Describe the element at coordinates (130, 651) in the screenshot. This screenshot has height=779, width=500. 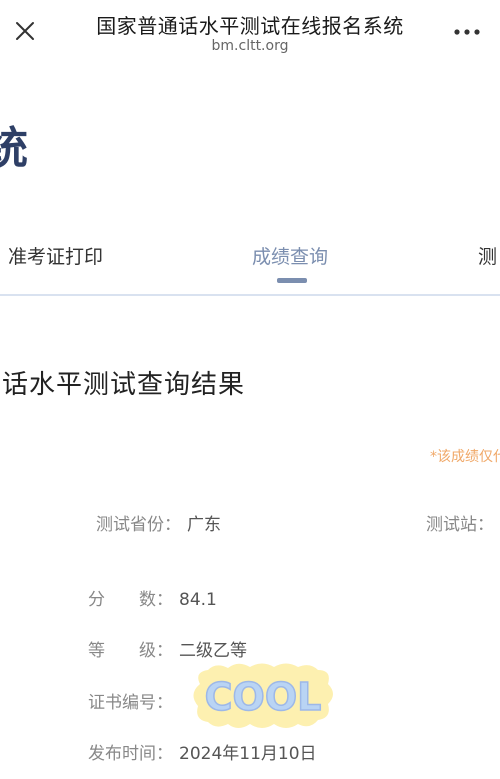
I see `grade-label: 等 级：` at that location.